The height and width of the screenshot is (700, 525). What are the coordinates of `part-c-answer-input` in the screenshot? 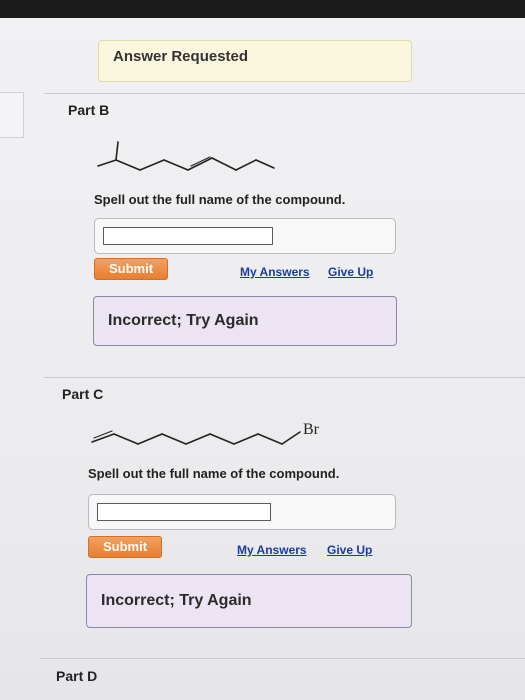 It's located at (184, 512).